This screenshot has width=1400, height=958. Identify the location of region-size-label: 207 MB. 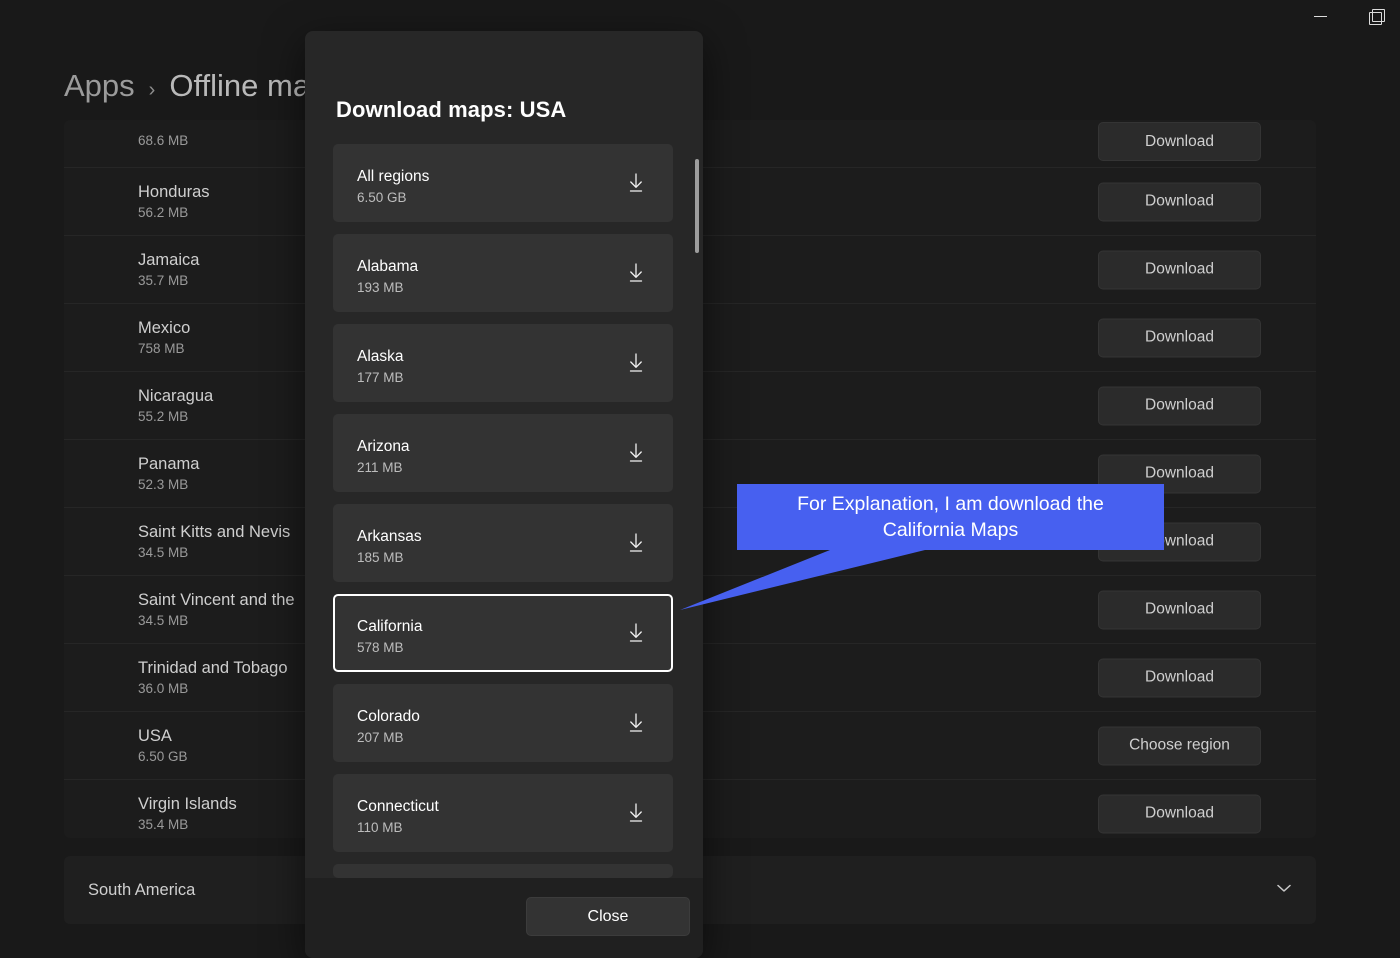
(380, 737).